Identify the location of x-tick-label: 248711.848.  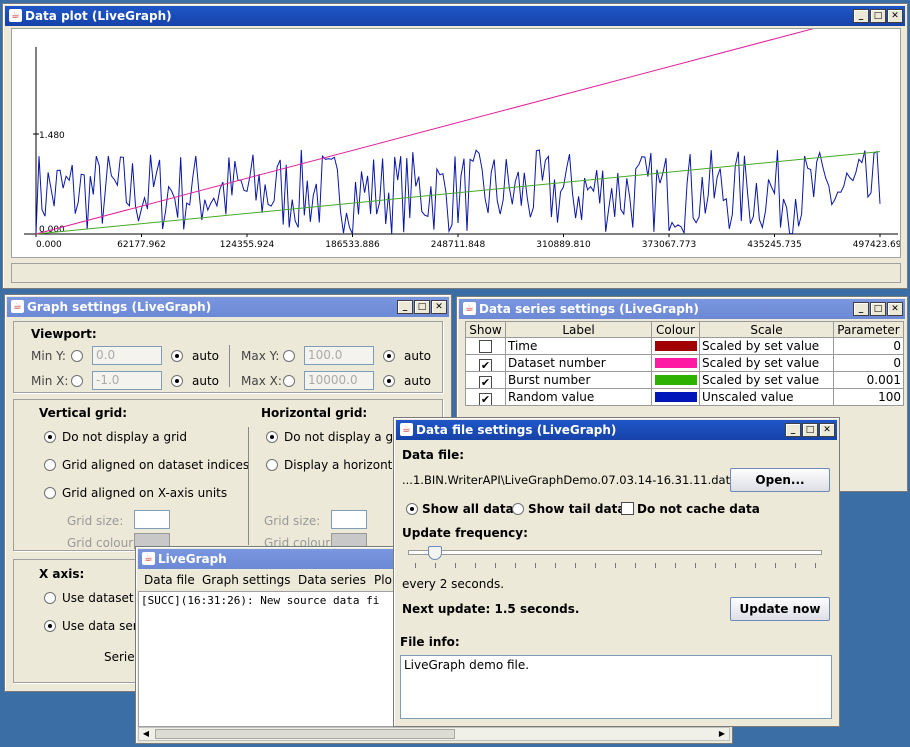
(458, 245).